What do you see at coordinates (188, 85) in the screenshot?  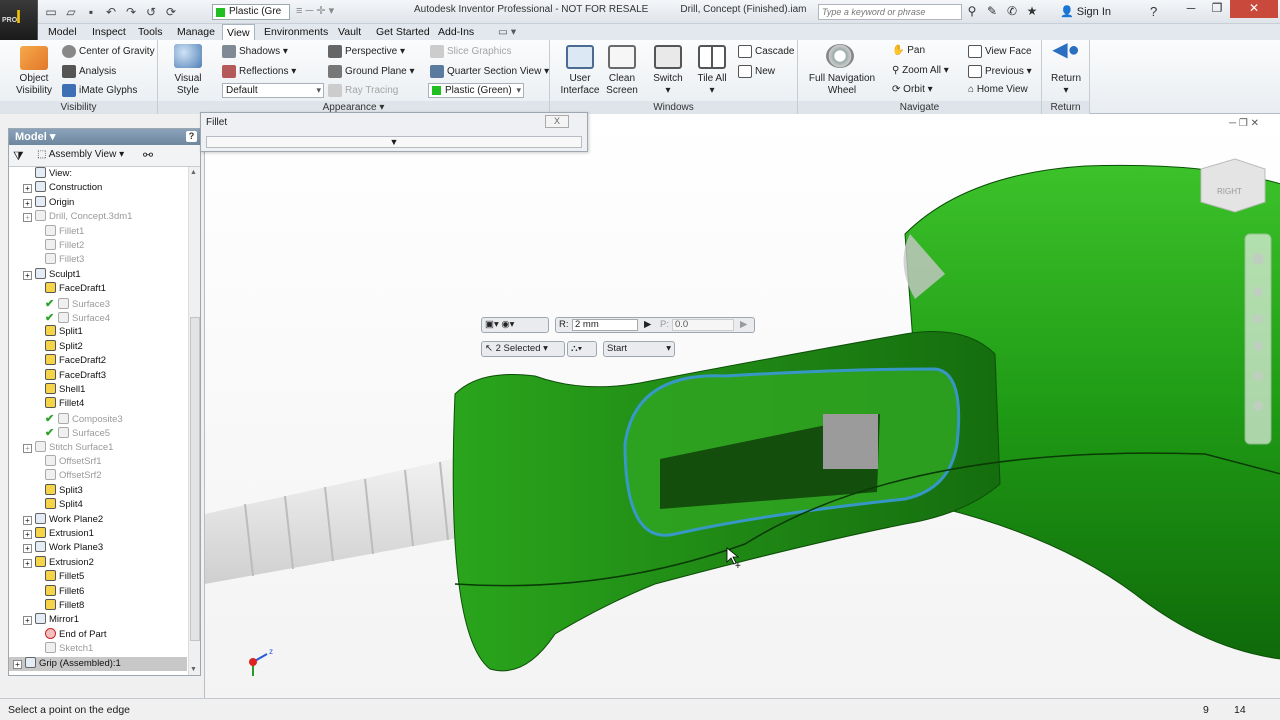 I see `visual-style-button: Visual Style` at bounding box center [188, 85].